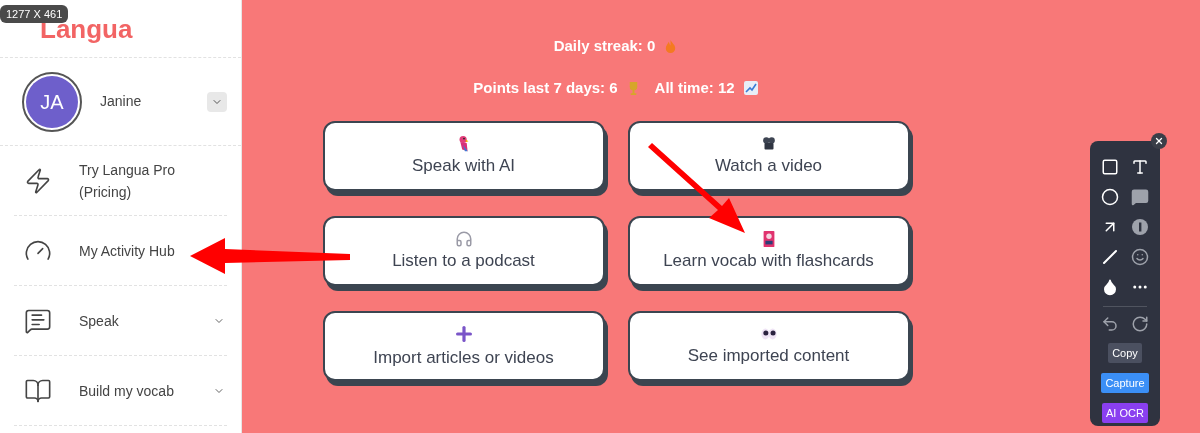 This screenshot has height=433, width=1200. I want to click on toolbar-button: AI OCR, so click(1125, 413).